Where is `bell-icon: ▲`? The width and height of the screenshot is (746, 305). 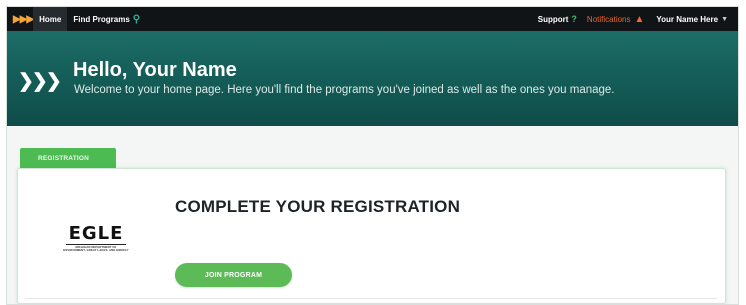 bell-icon: ▲ is located at coordinates (640, 19).